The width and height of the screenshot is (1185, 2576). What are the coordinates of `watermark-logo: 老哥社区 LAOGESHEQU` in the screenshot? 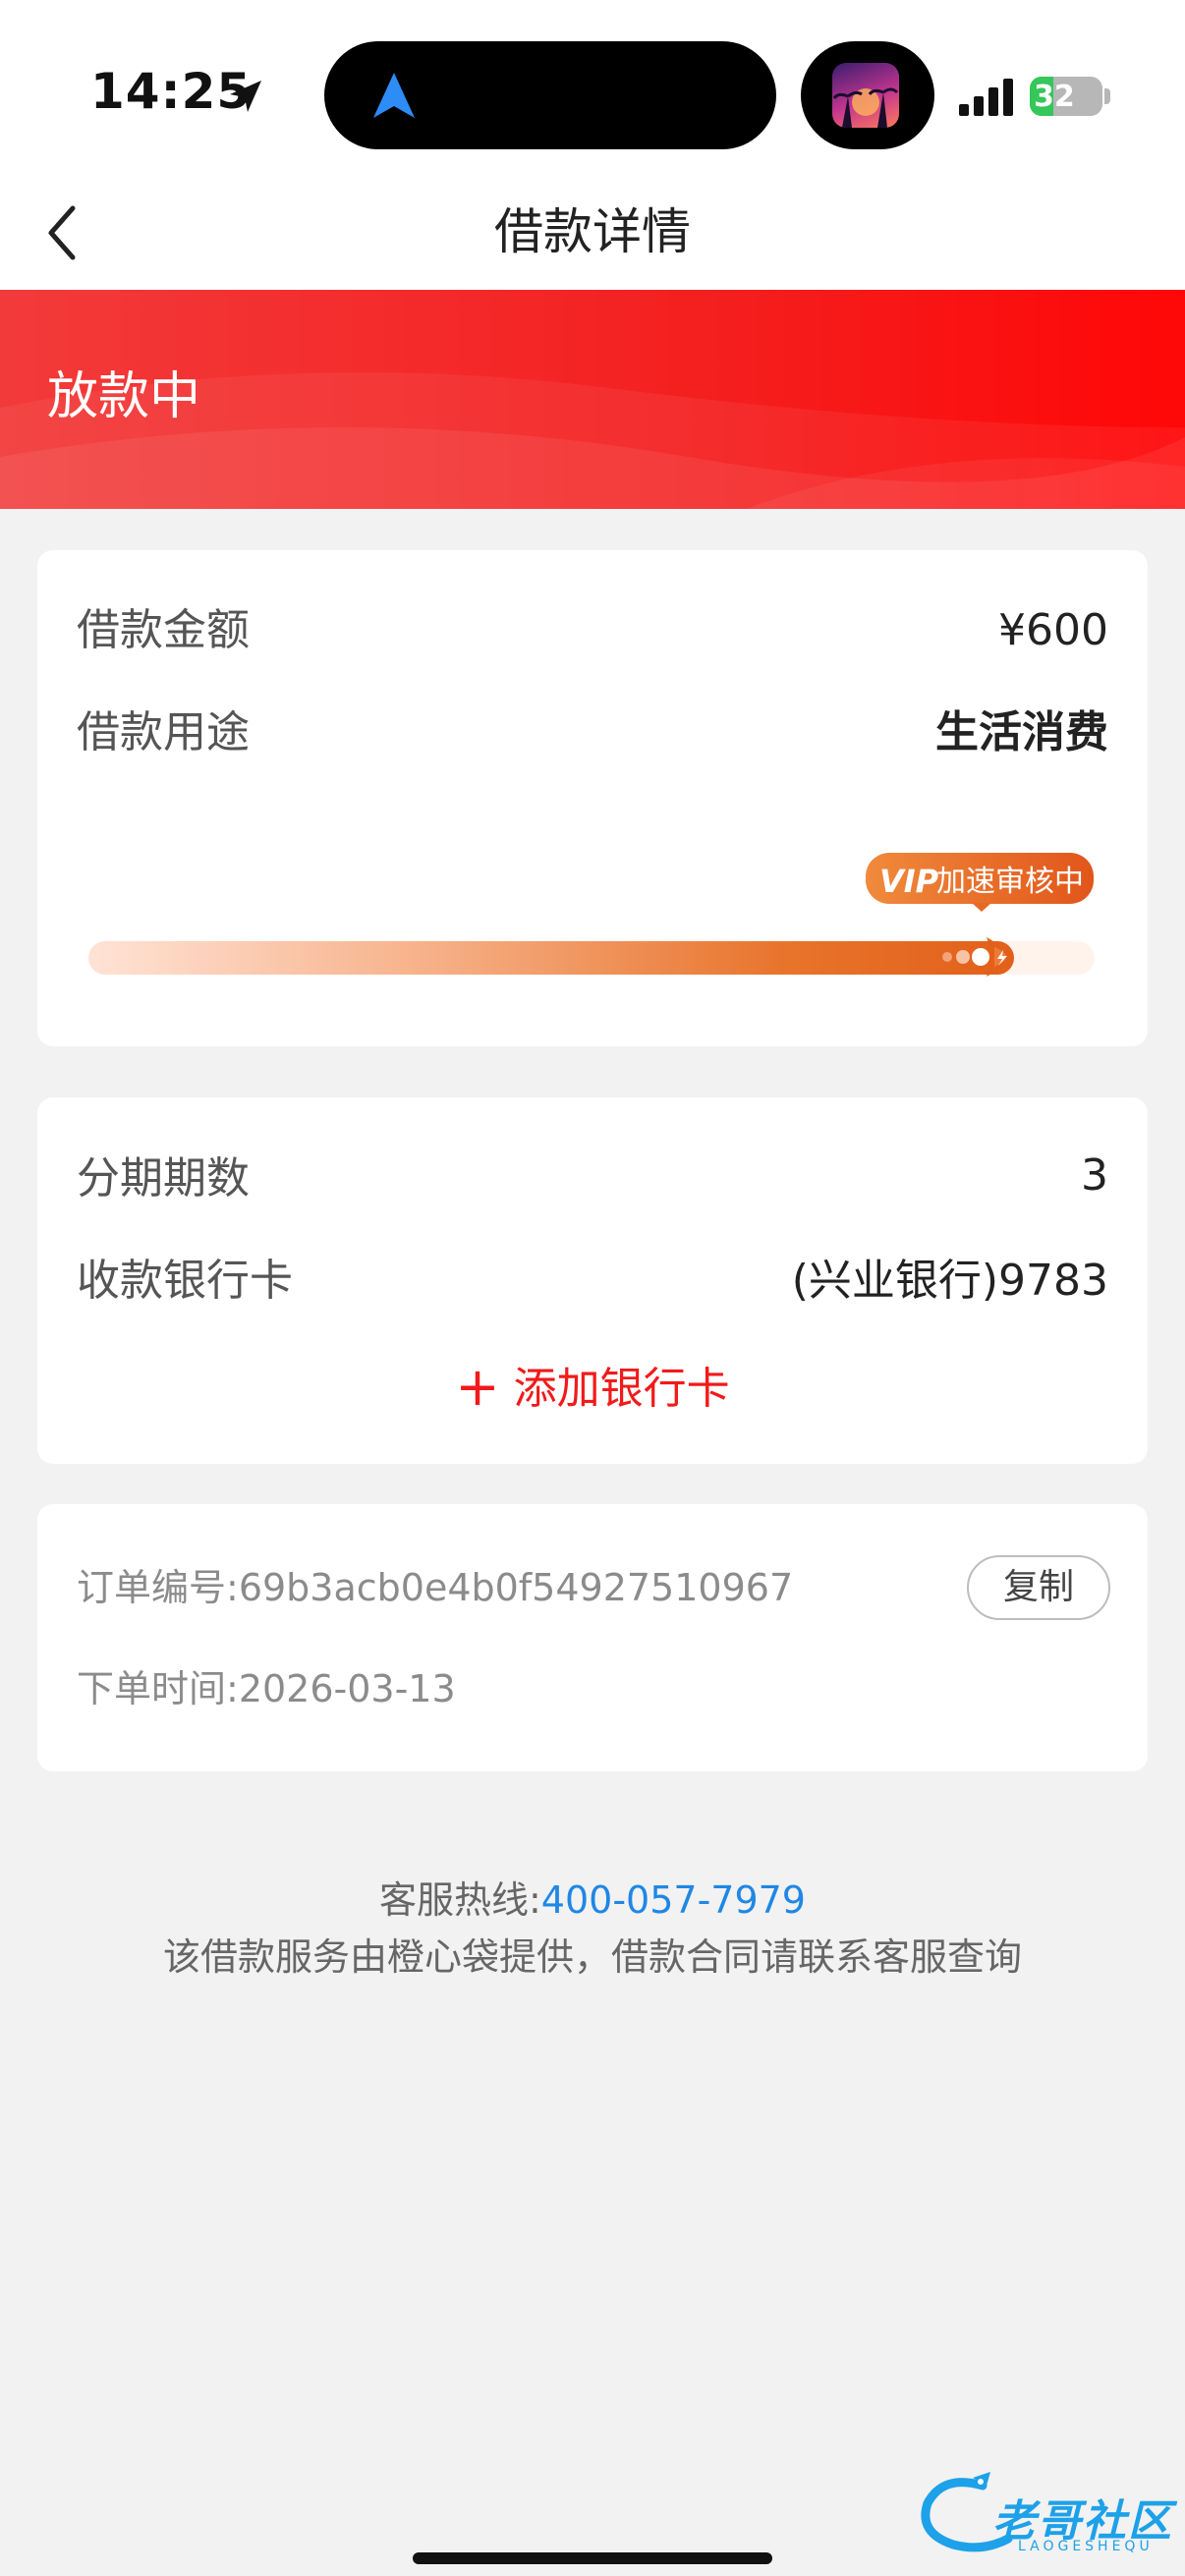 It's located at (1042, 2513).